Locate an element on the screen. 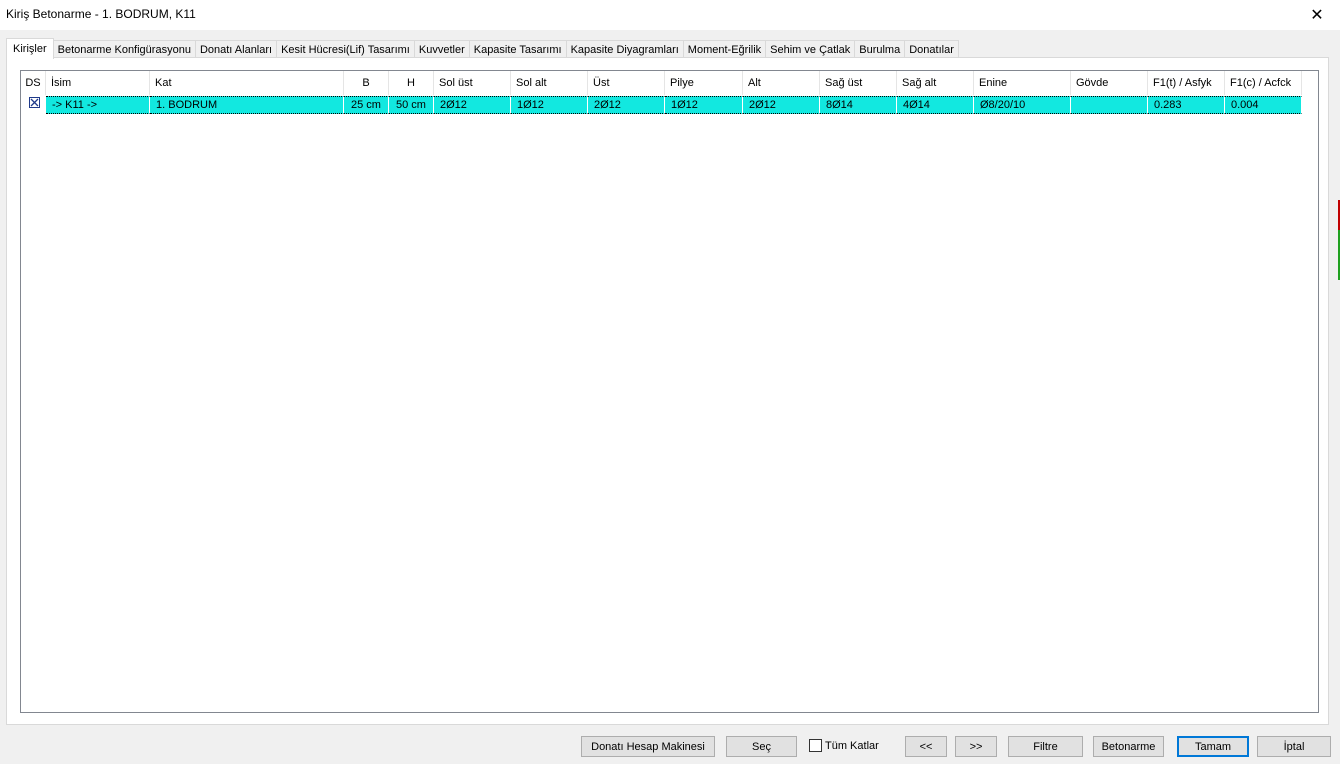  cancel-button: İptal is located at coordinates (1294, 746).